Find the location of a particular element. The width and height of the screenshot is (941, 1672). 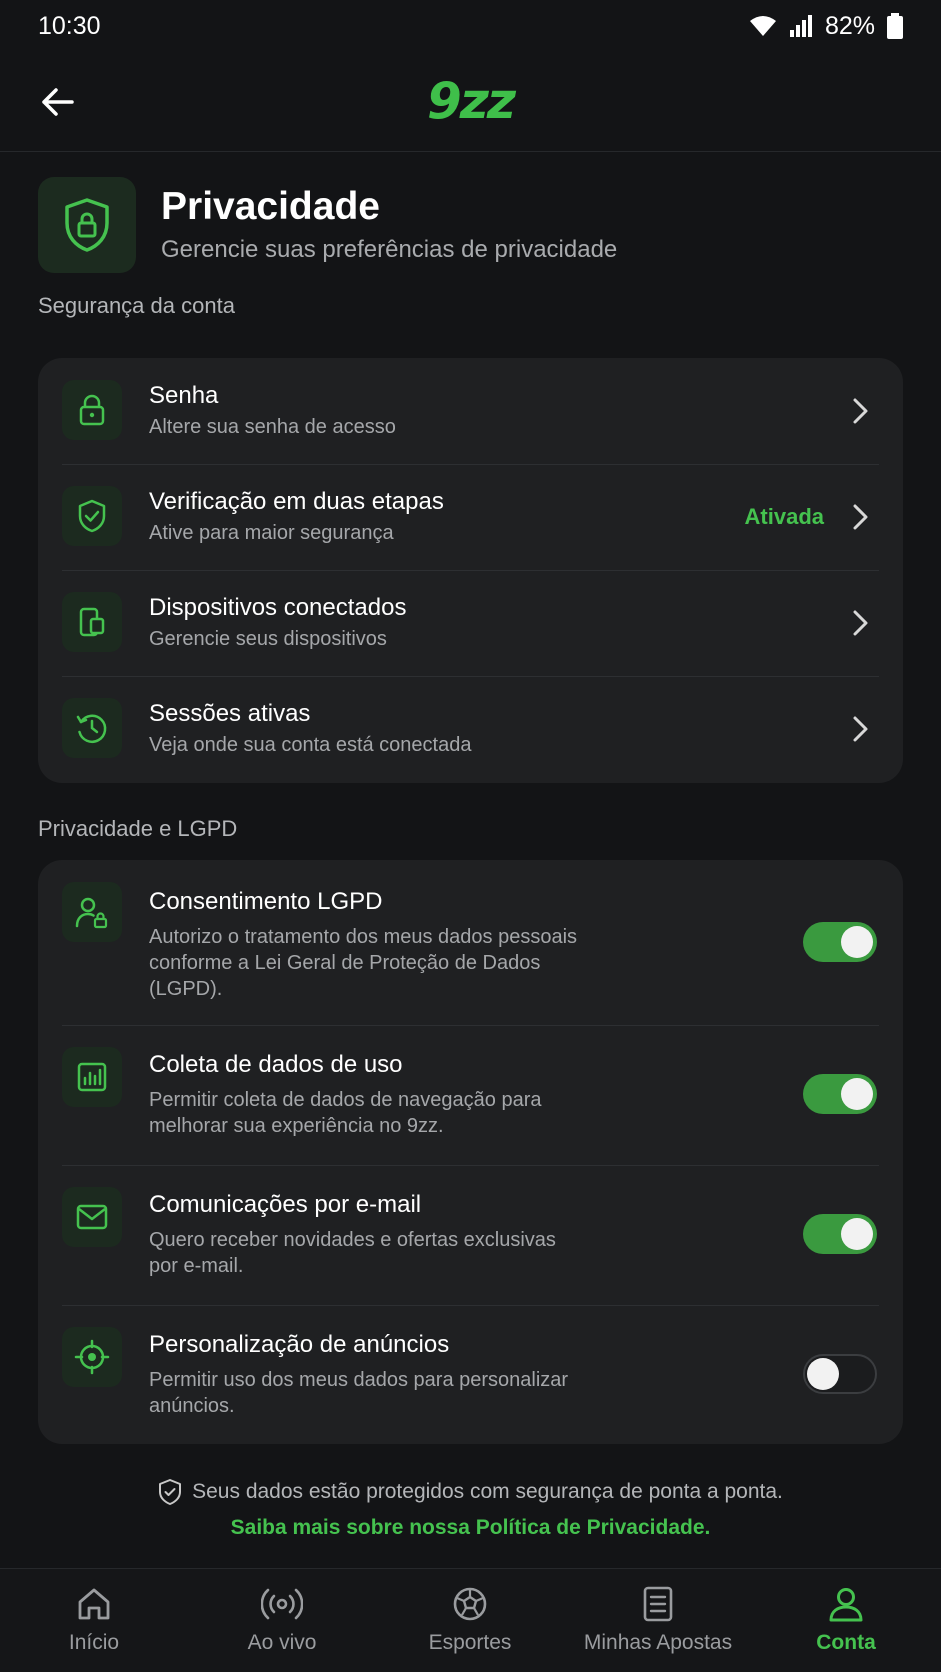

live-icon is located at coordinates (282, 1604).